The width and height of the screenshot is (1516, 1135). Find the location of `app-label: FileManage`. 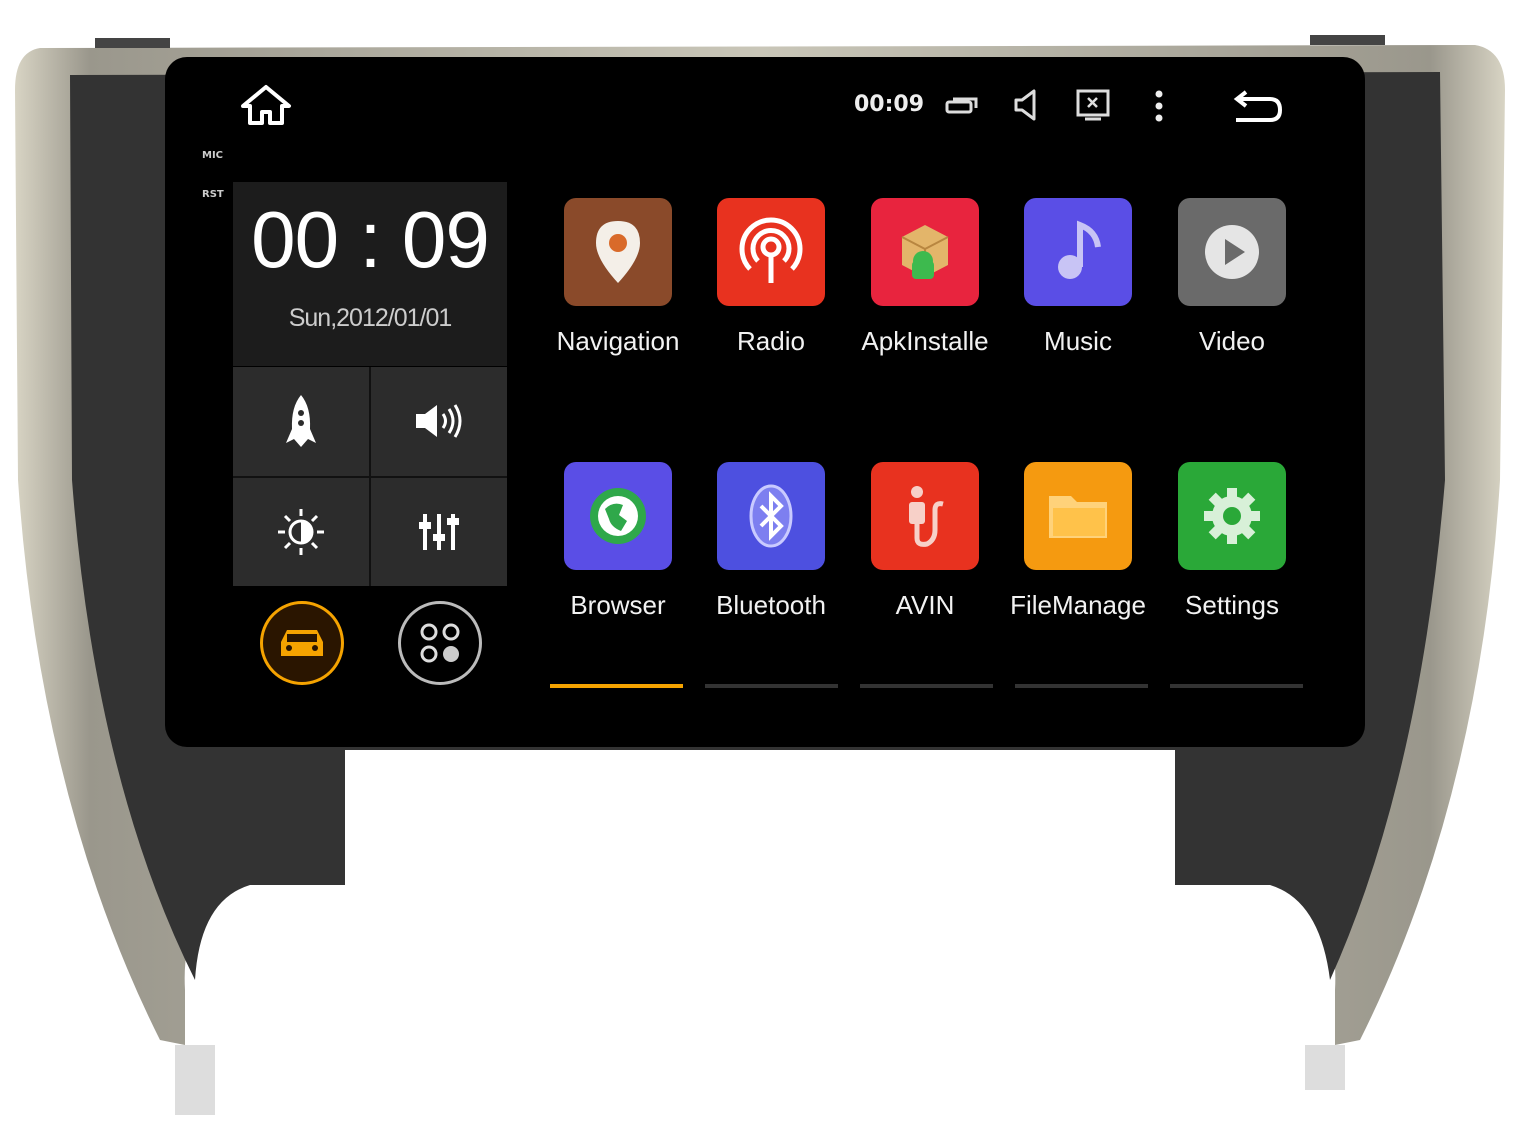

app-label: FileManage is located at coordinates (1078, 605).